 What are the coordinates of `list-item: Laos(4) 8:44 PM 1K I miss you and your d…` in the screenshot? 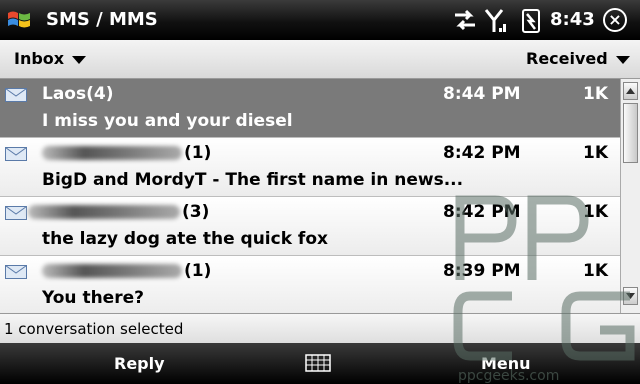 It's located at (310, 108).